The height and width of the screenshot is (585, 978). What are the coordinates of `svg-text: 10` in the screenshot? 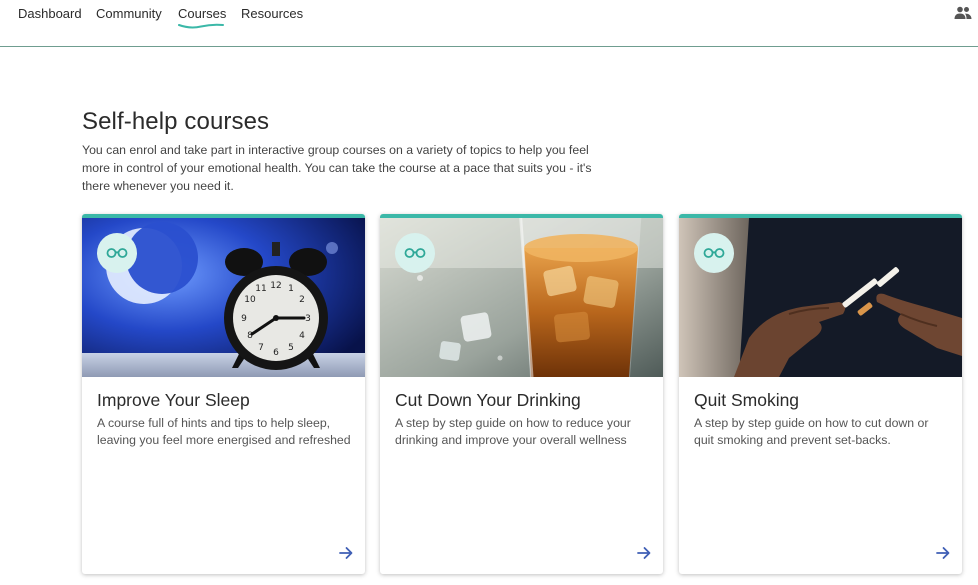 It's located at (250, 300).